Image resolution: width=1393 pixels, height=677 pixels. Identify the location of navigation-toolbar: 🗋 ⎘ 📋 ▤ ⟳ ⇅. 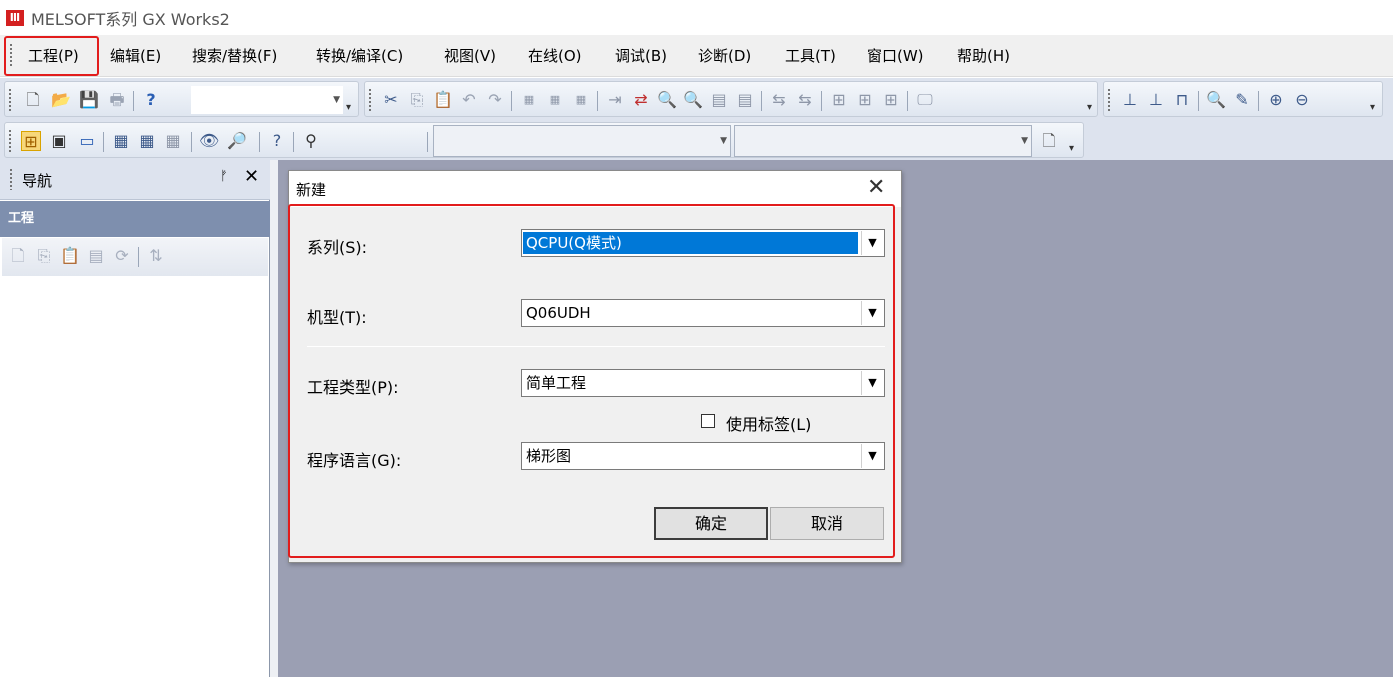
(135, 257).